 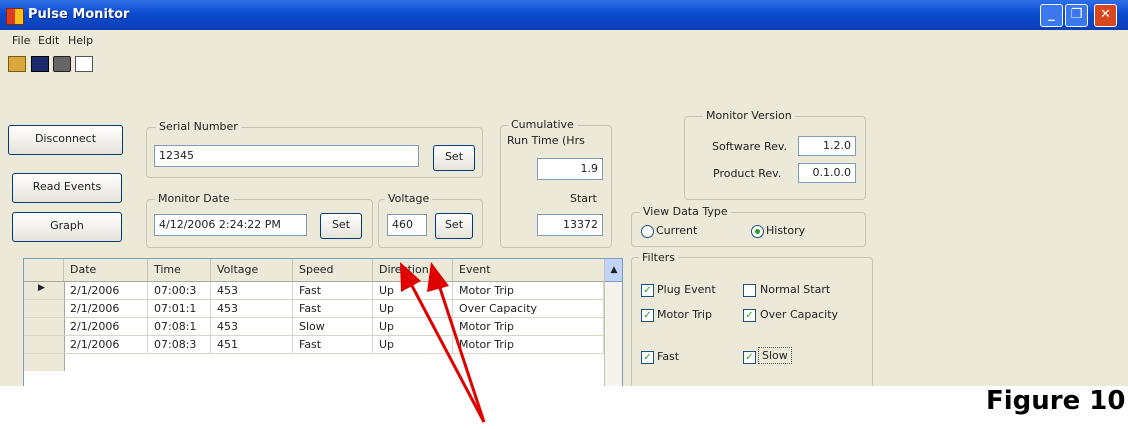 I want to click on annotation-arrows, so click(x=443, y=342).